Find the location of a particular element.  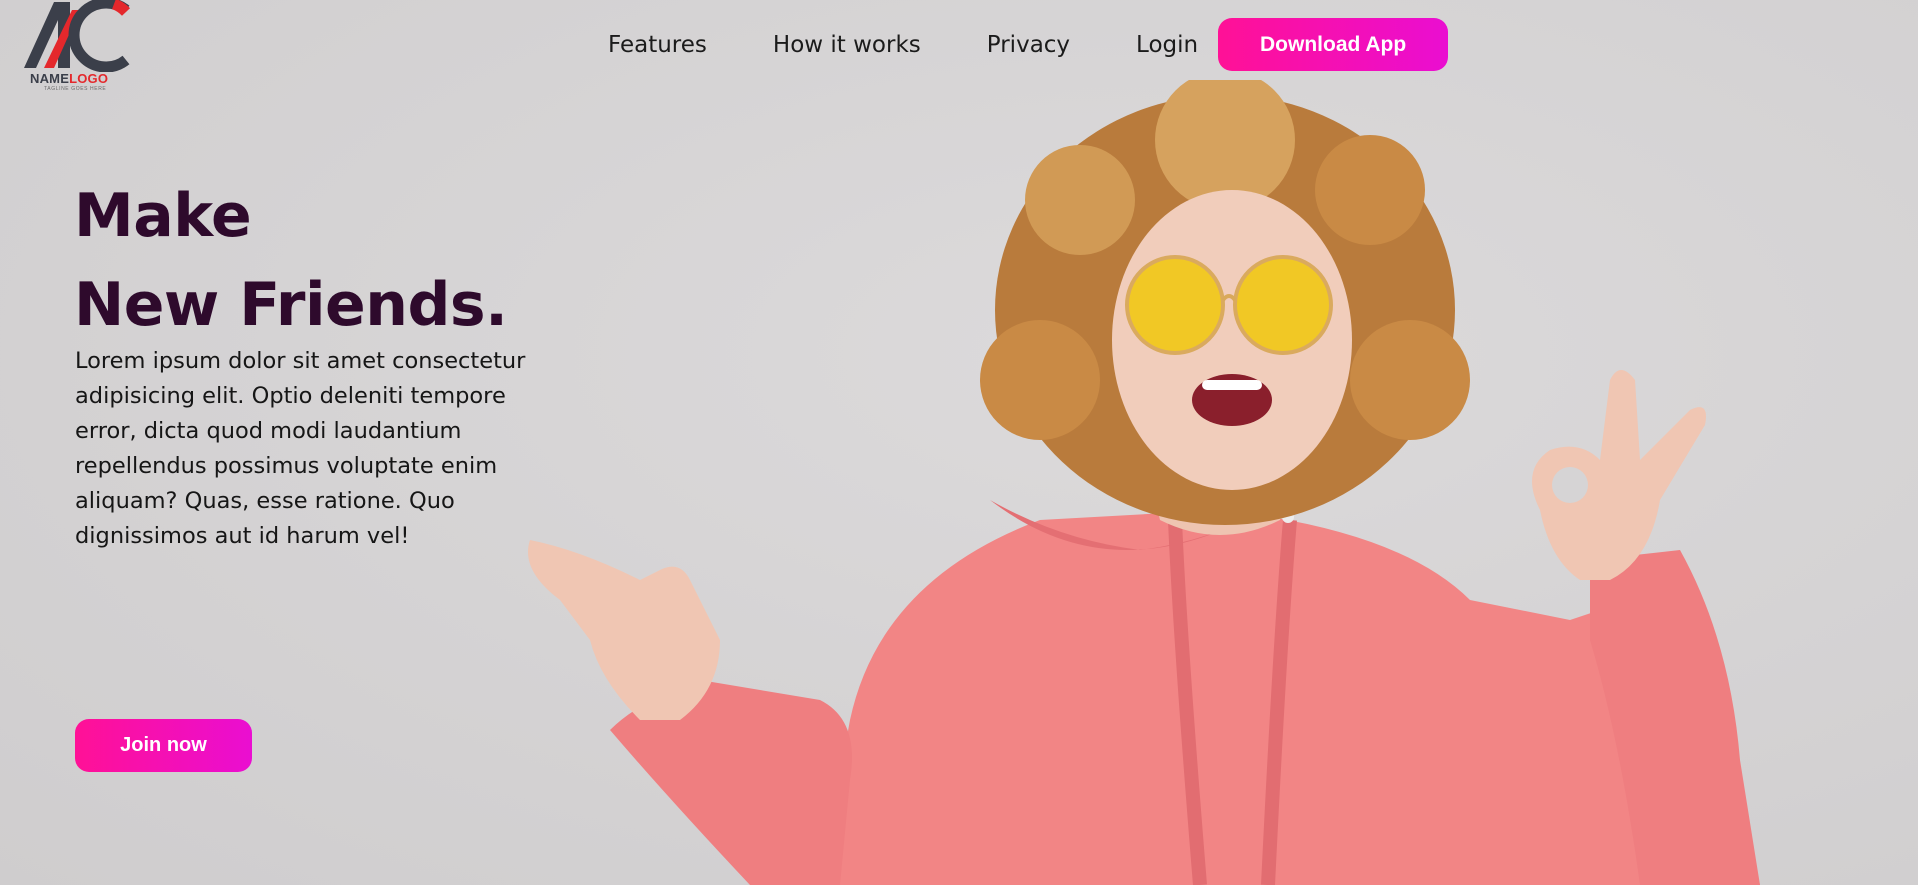

ac-logo-icon is located at coordinates (77, 36).